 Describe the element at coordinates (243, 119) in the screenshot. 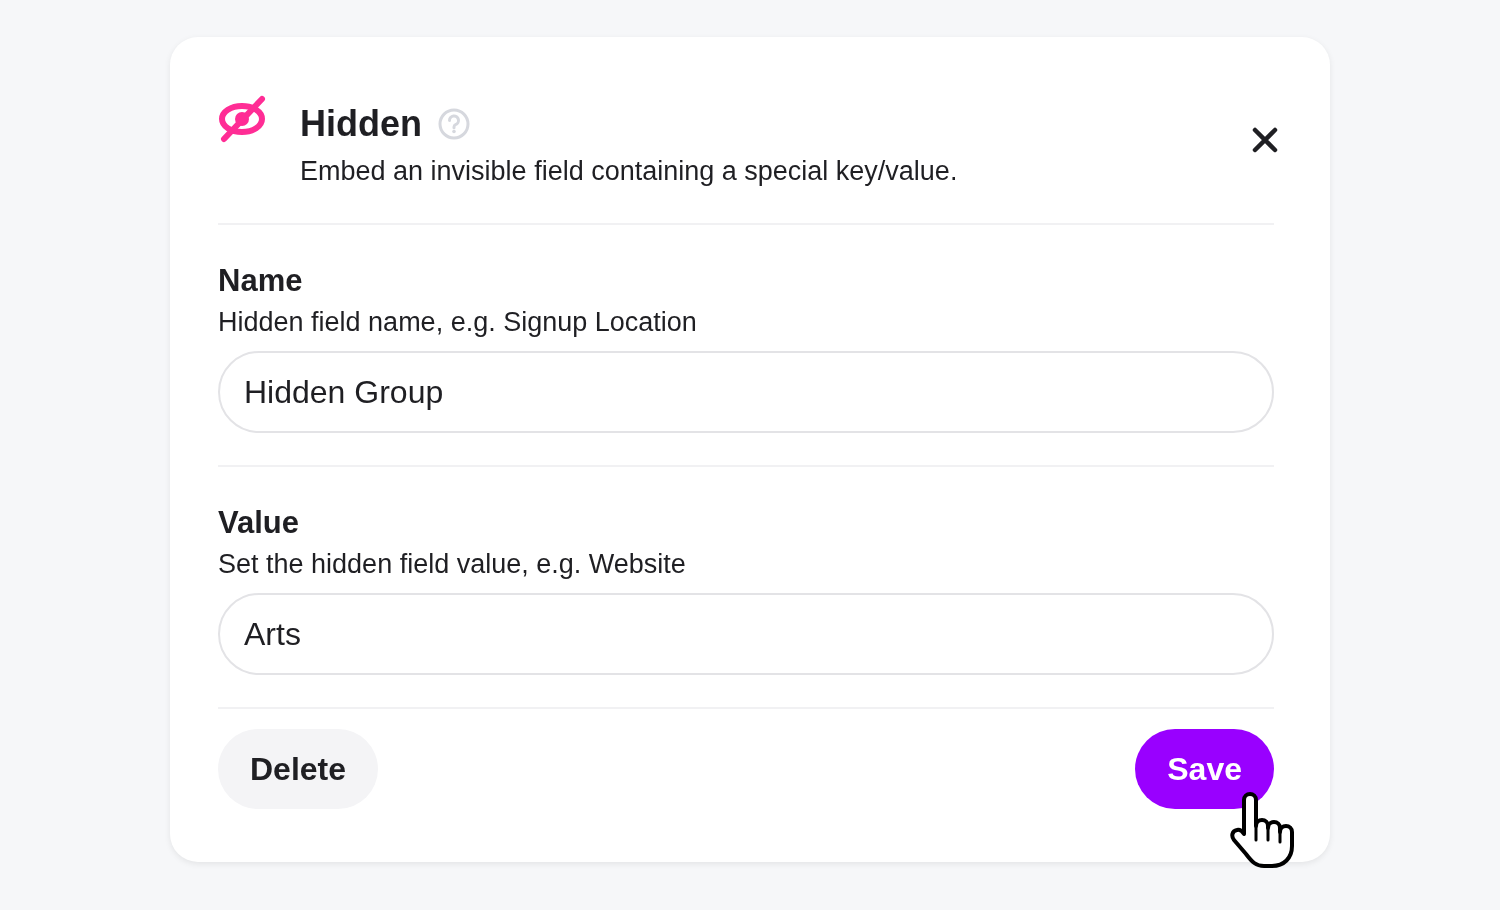

I see `eye-slash-icon` at that location.